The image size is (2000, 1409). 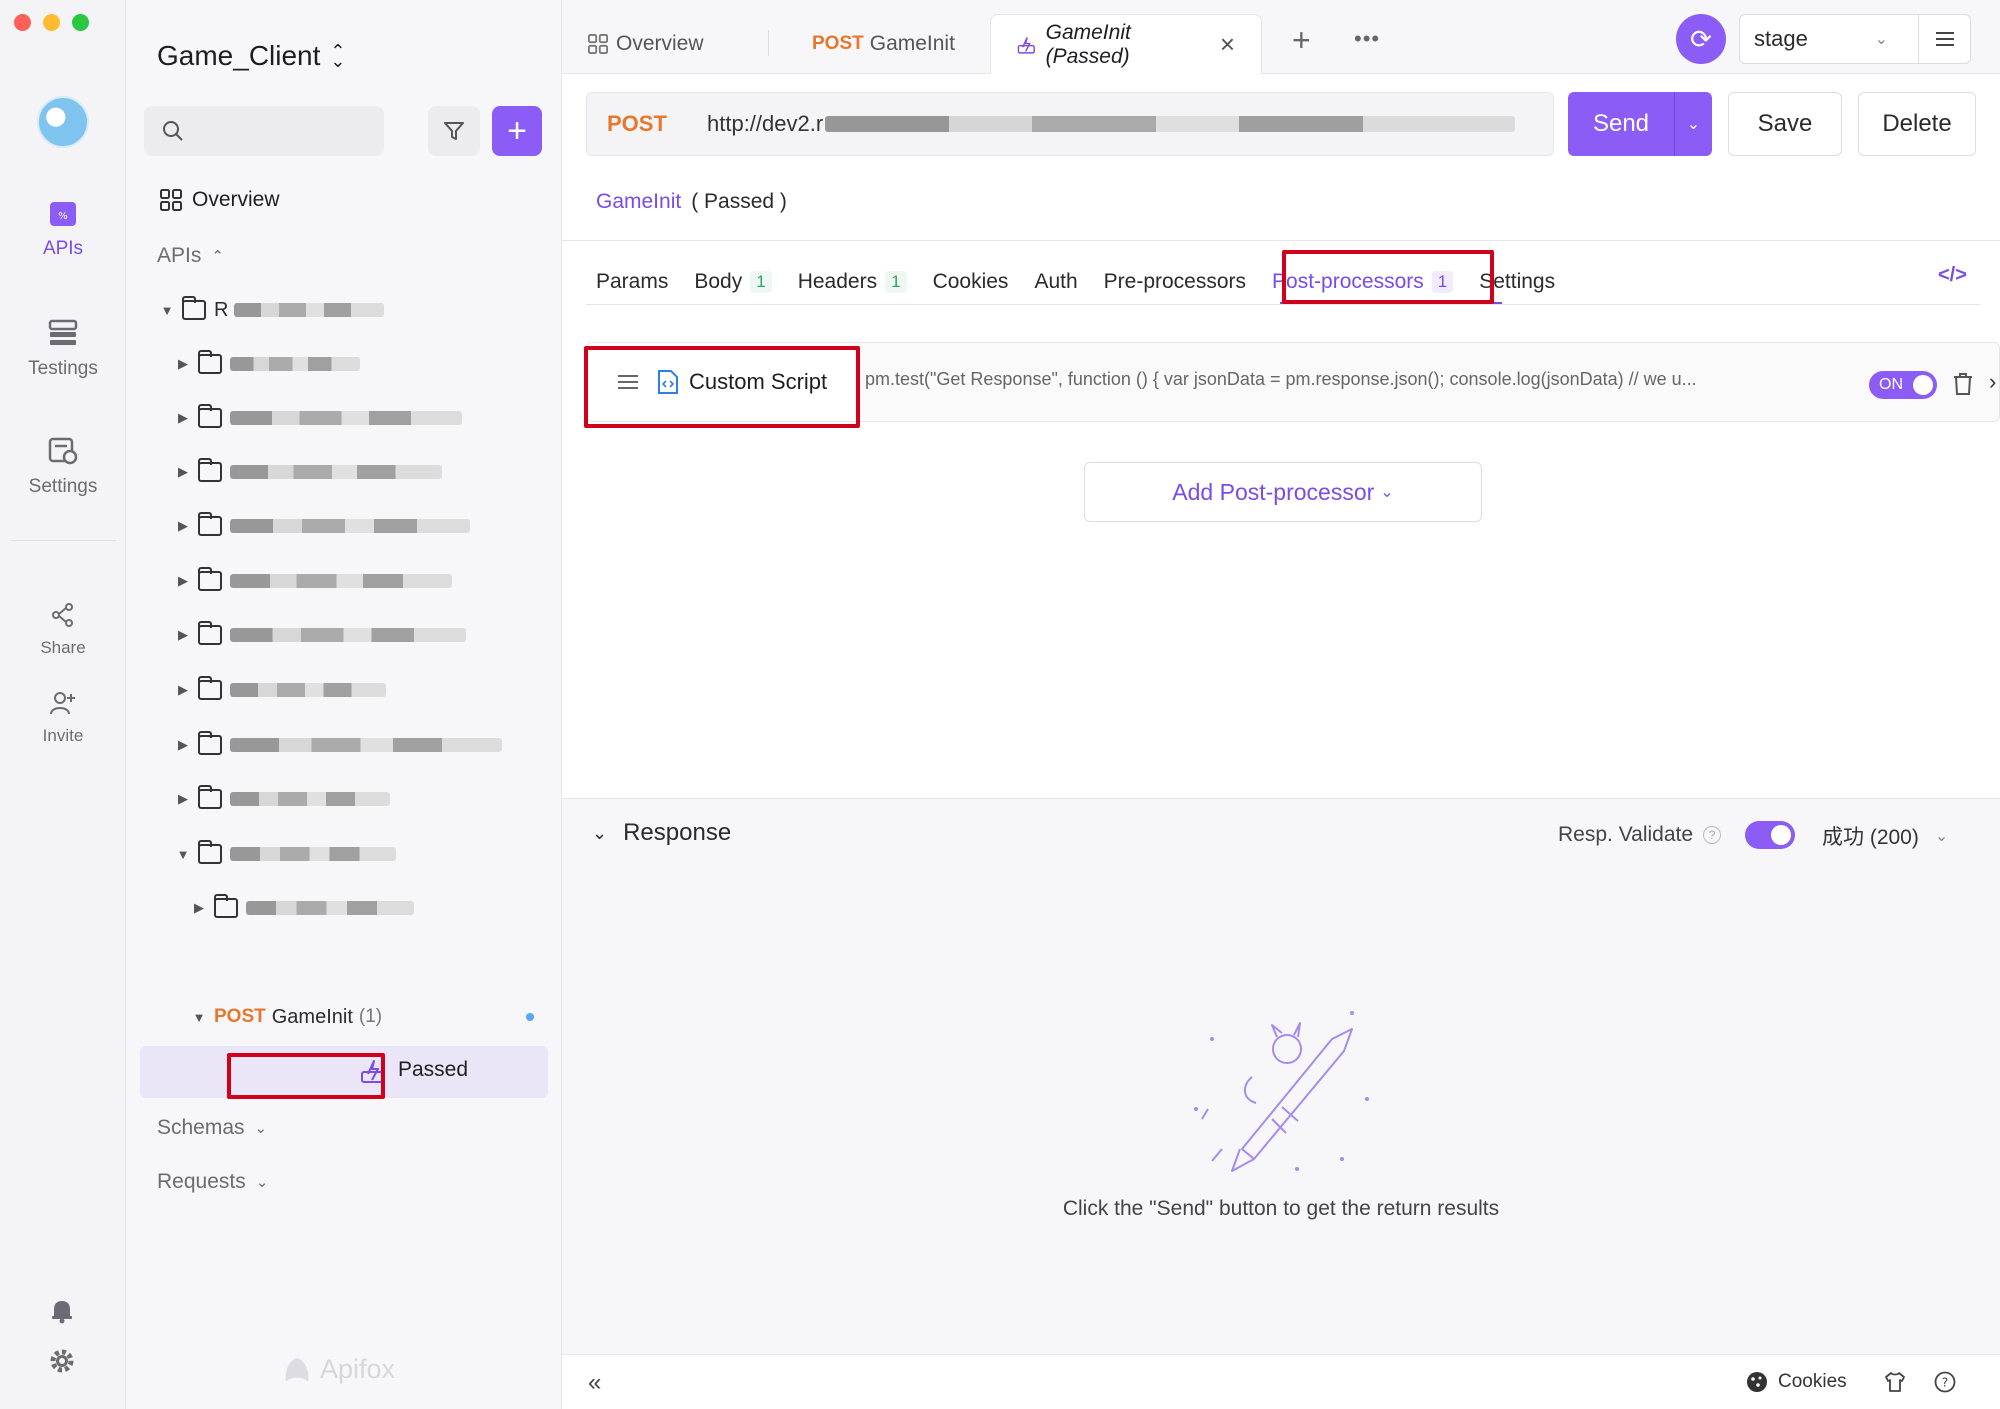 I want to click on collapse-sidebar-icon: «, so click(x=594, y=1383).